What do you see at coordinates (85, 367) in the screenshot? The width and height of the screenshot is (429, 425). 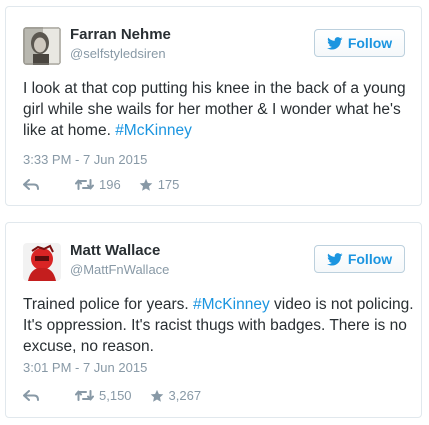 I see `timestamp: 3:01 PM - 7 Jun 2015` at bounding box center [85, 367].